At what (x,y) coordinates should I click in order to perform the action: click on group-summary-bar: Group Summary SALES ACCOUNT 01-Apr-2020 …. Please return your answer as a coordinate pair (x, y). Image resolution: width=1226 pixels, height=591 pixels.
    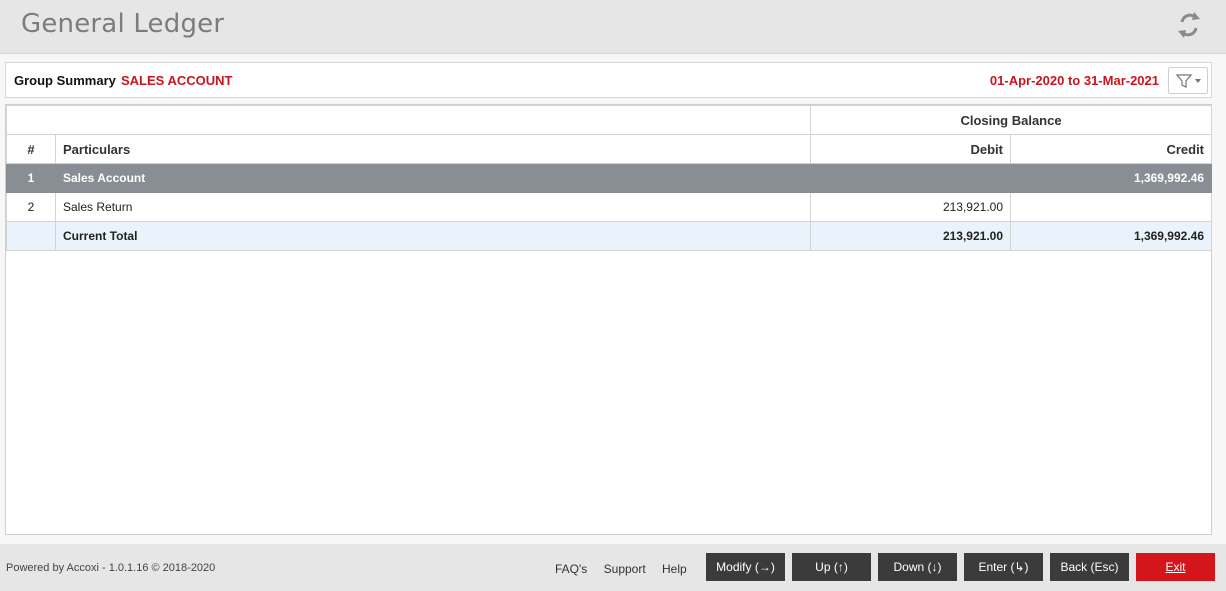
    Looking at the image, I should click on (608, 80).